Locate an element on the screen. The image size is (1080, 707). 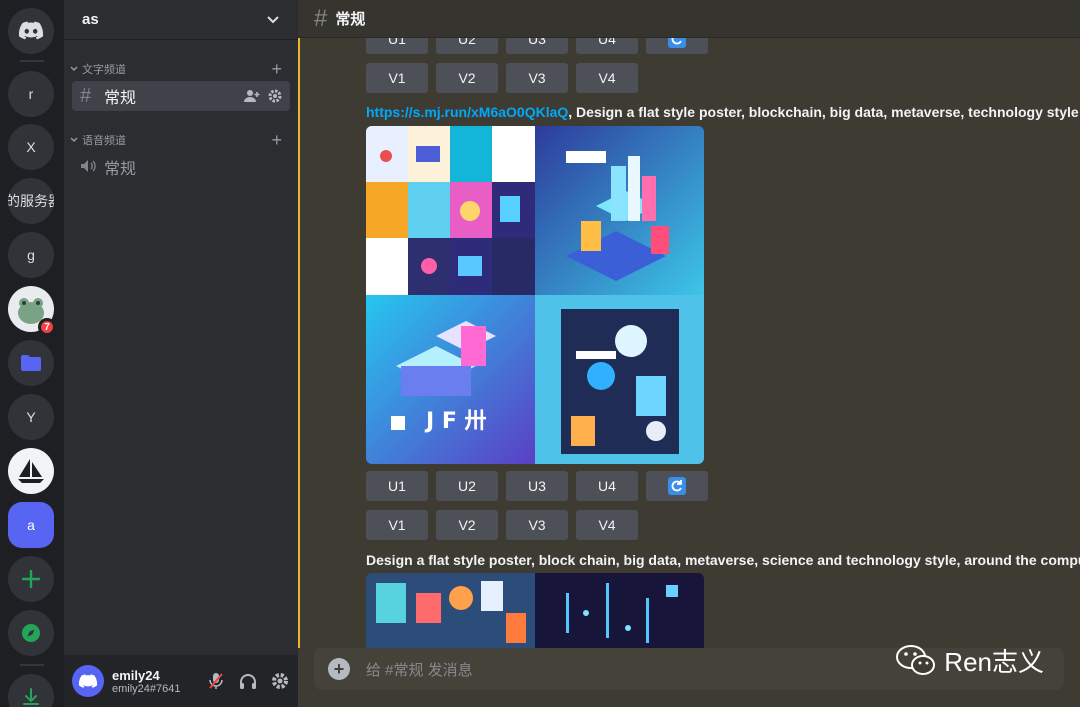
username: emily24 is located at coordinates (136, 675).